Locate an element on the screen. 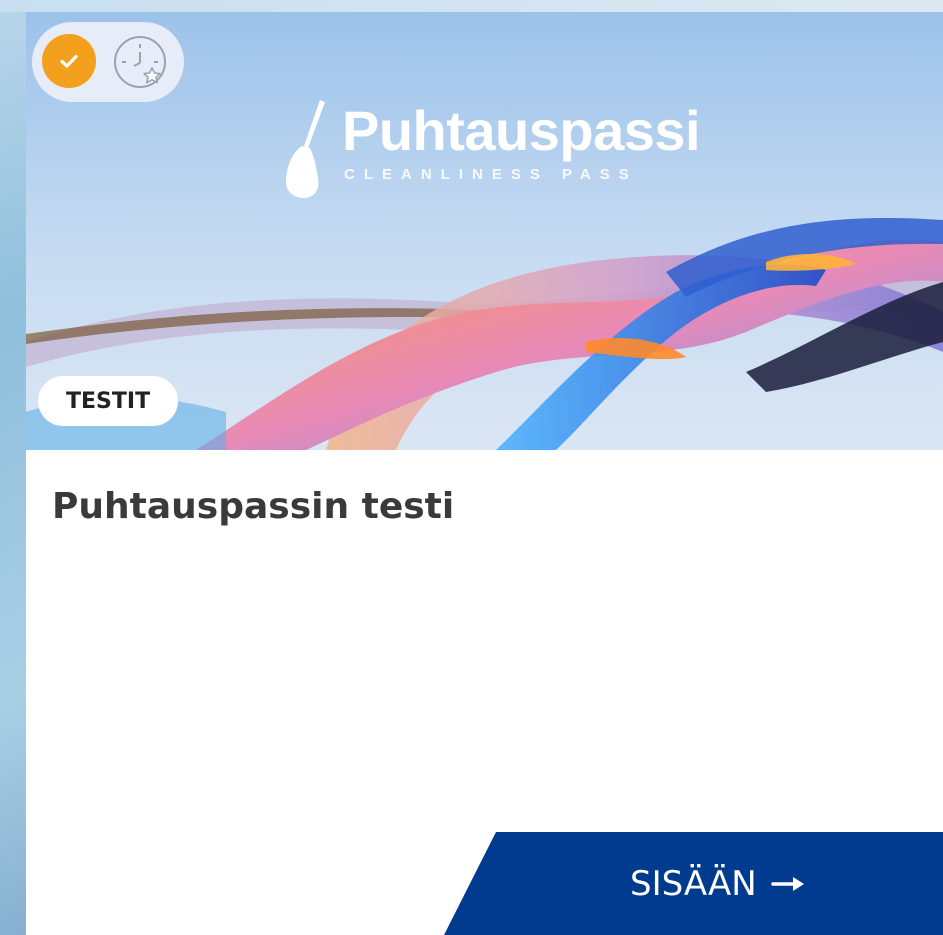  brush-logo-icon is located at coordinates (305, 149).